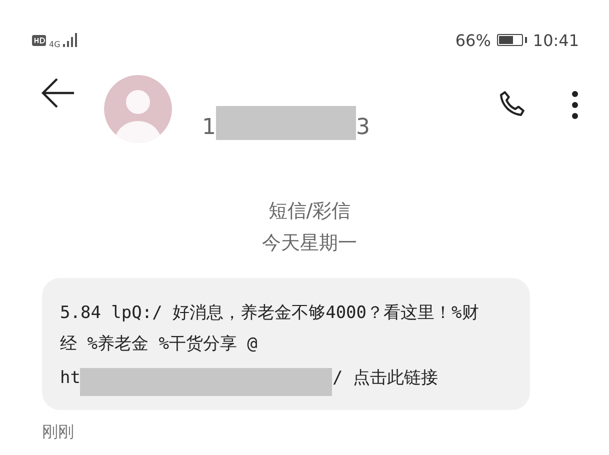  What do you see at coordinates (270, 313) in the screenshot?
I see `message-text: 5.84 lpQ:/ 好消息，养老金不够4000？看这里！%财` at bounding box center [270, 313].